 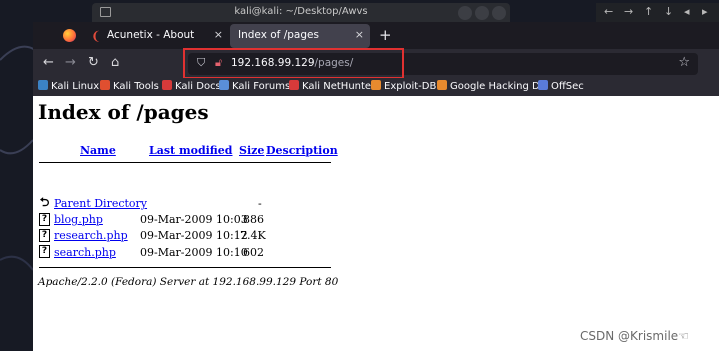 I want to click on close-window-button, so click(x=499, y=13).